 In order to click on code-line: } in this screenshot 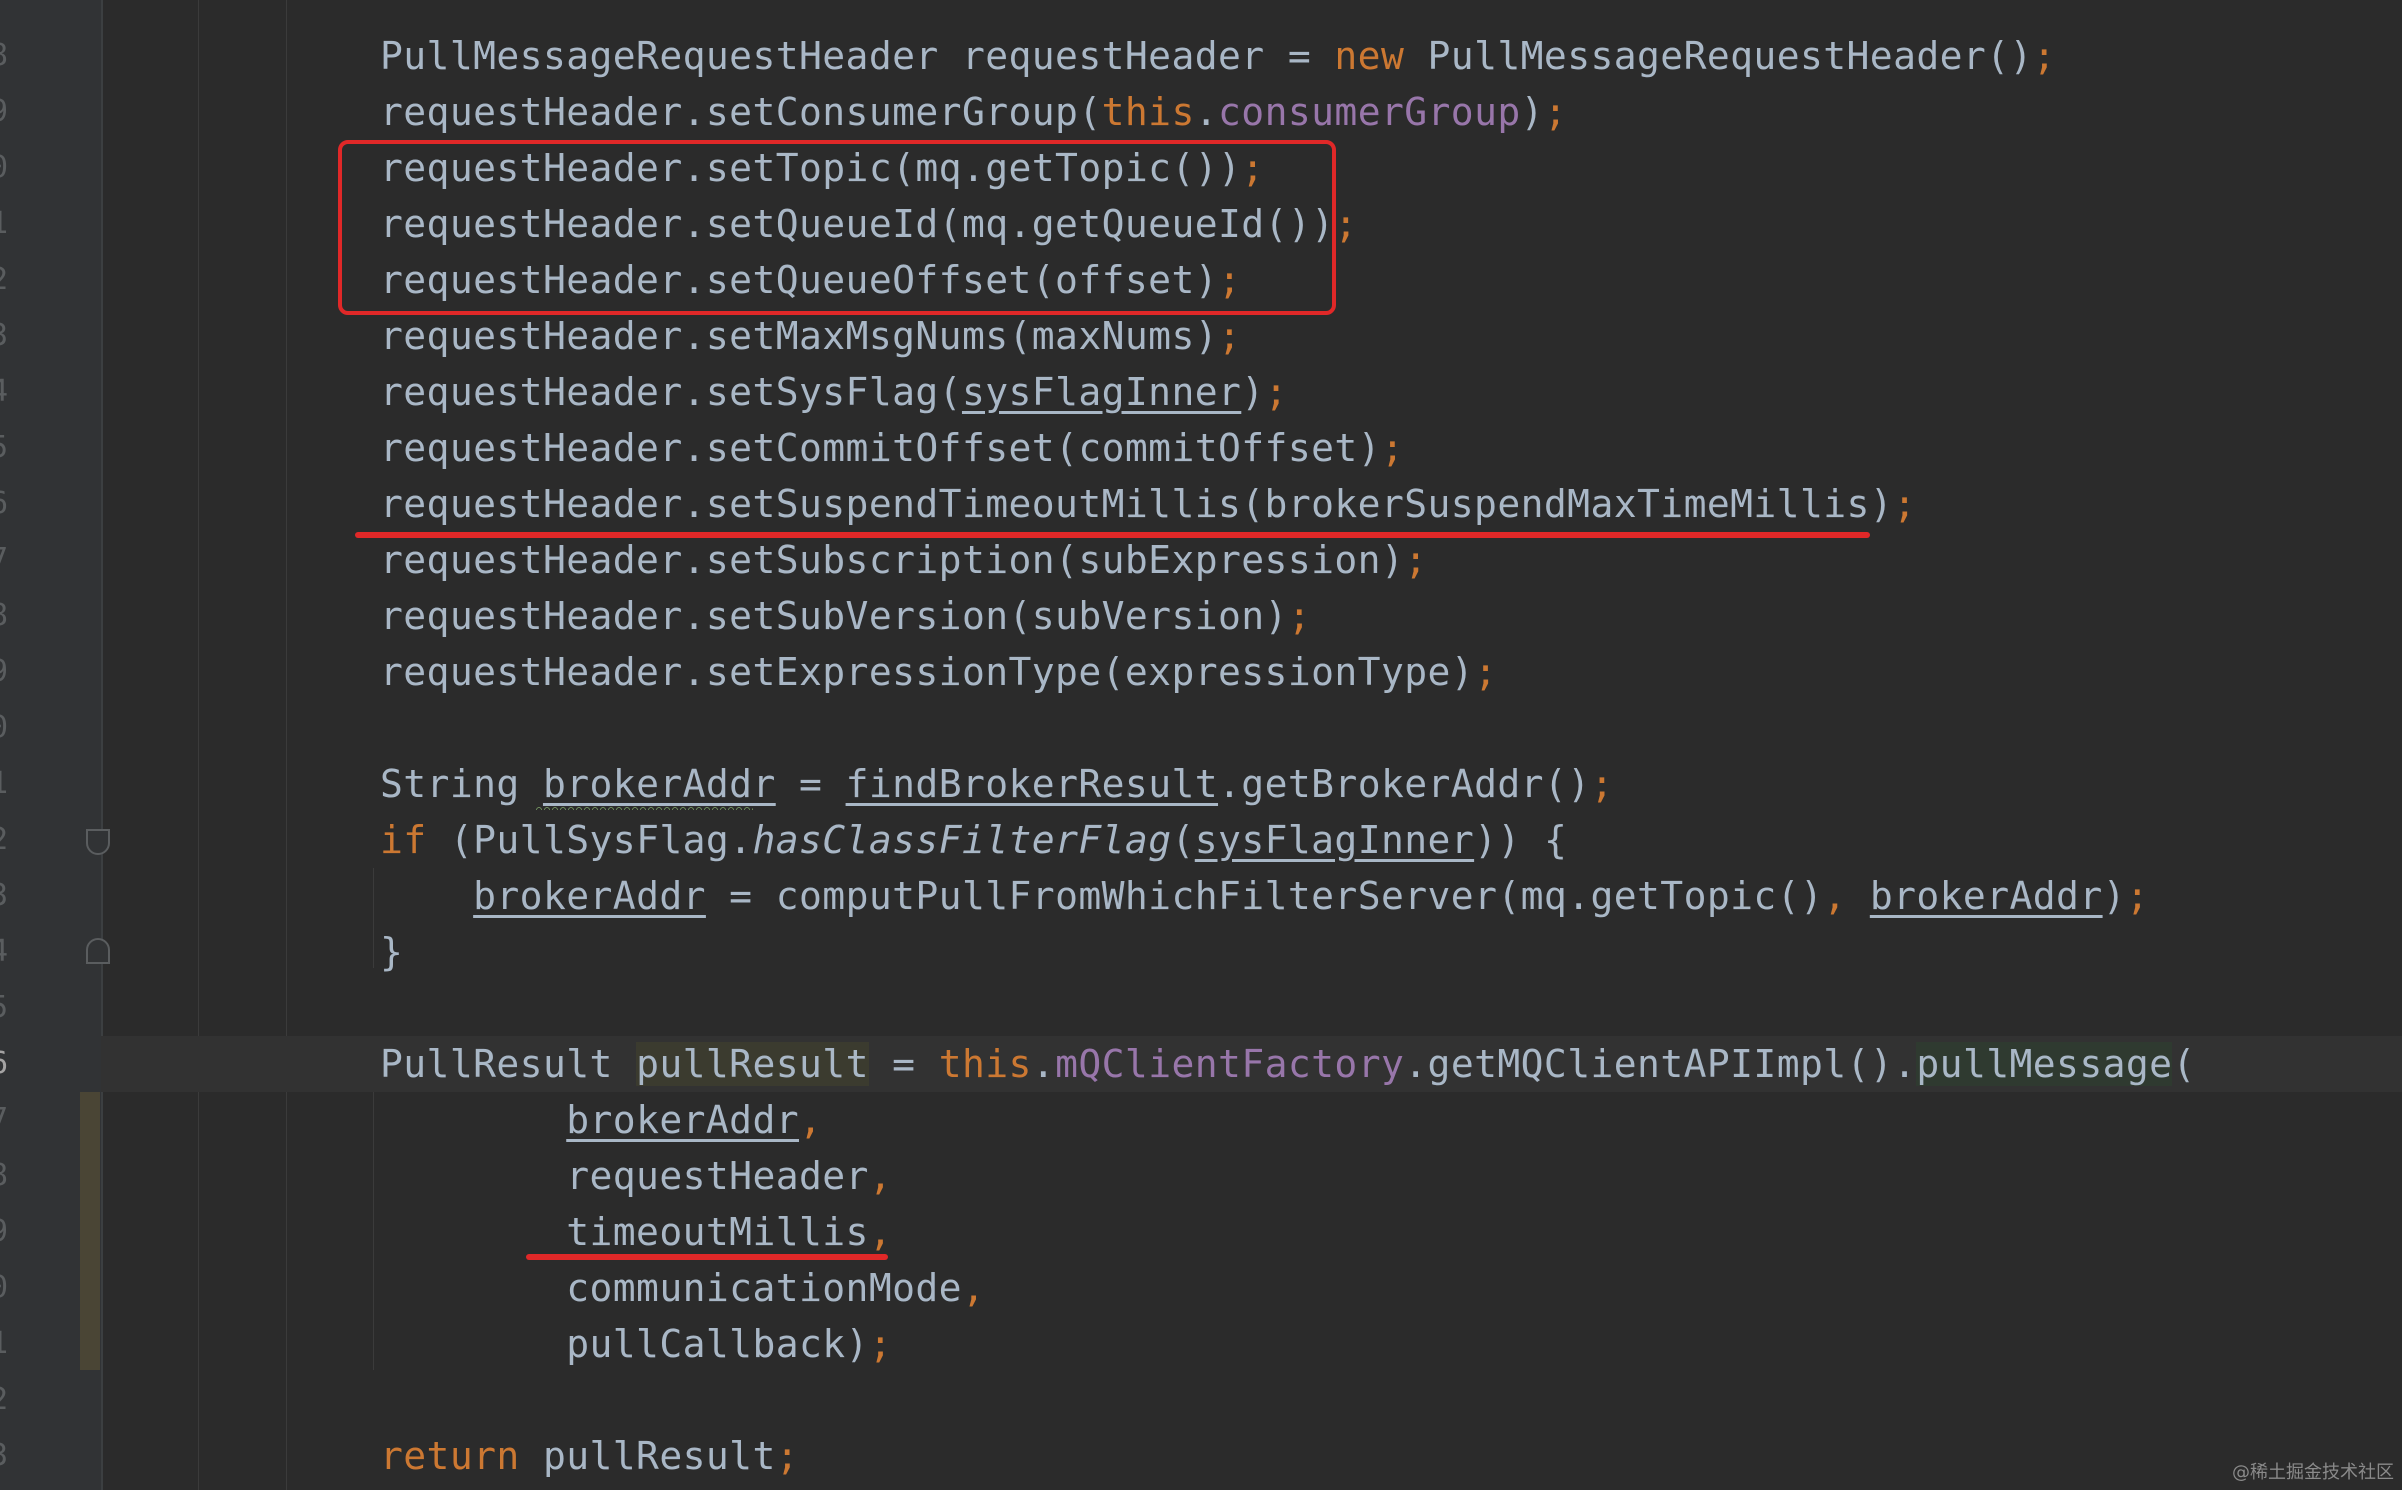, I will do `click(391, 952)`.